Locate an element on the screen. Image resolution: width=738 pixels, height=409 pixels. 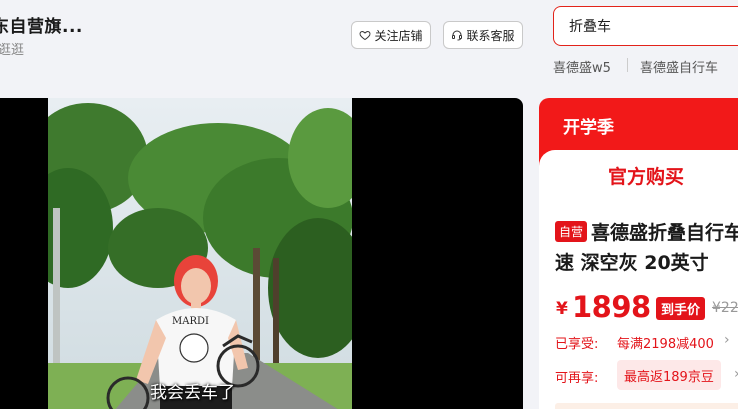
original-price: ¥22 is located at coordinates (725, 308).